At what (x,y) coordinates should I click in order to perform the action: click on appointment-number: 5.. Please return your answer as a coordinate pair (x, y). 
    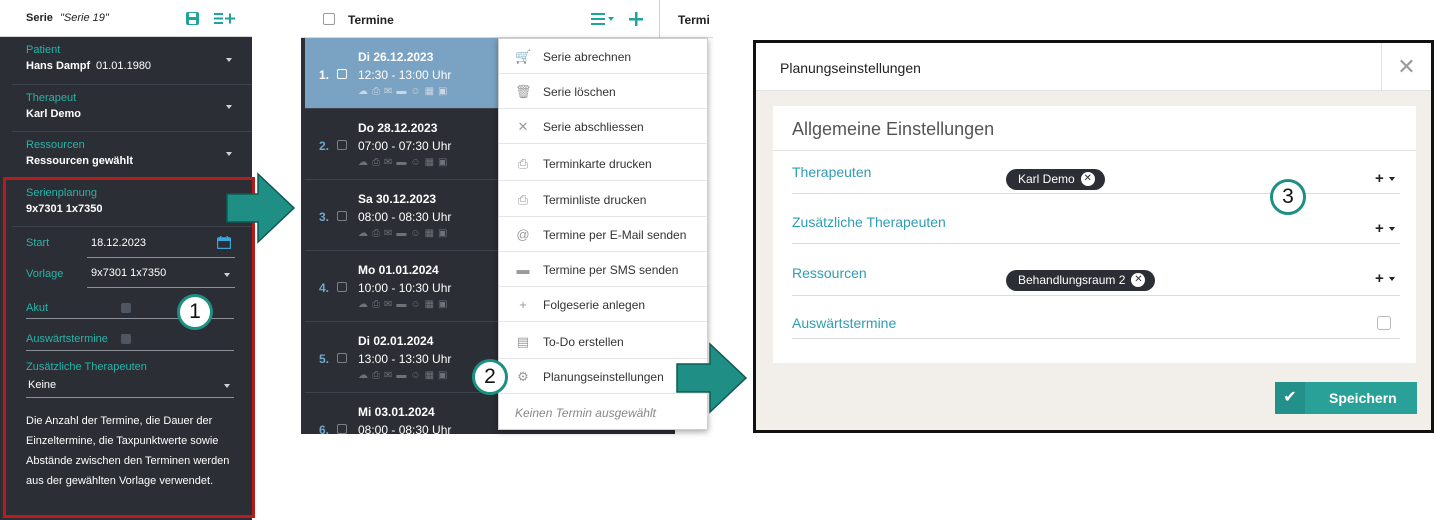
    Looking at the image, I should click on (324, 359).